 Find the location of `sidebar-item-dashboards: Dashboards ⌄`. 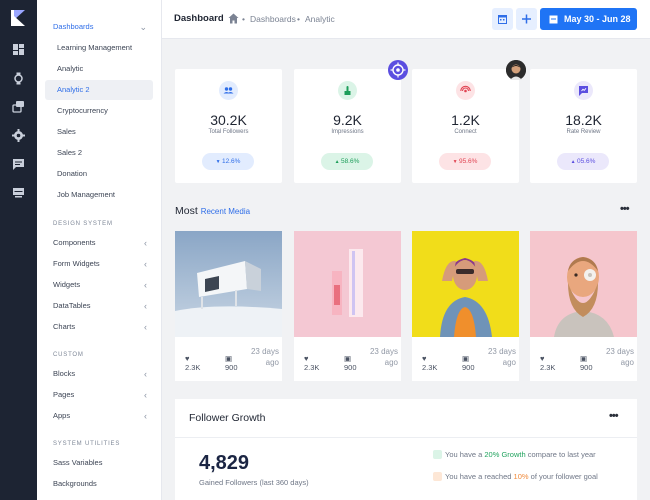

sidebar-item-dashboards: Dashboards ⌄ is located at coordinates (99, 27).